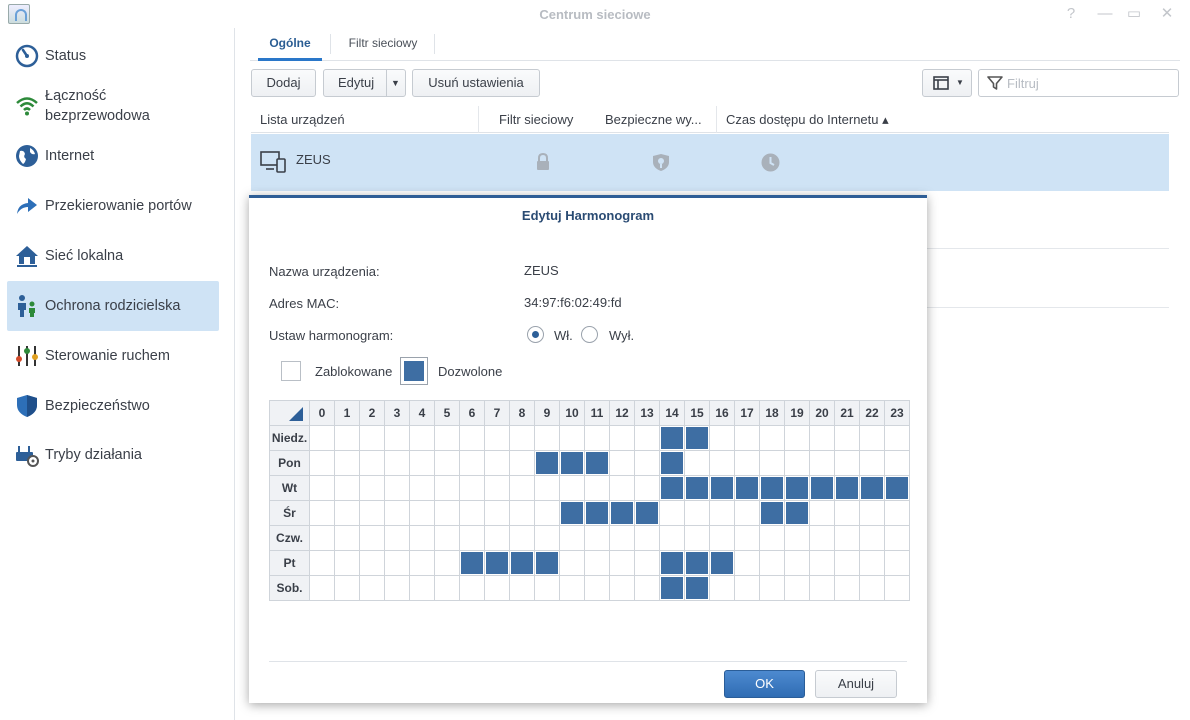 Image resolution: width=1190 pixels, height=720 pixels. I want to click on view-options-button: ▼, so click(947, 83).